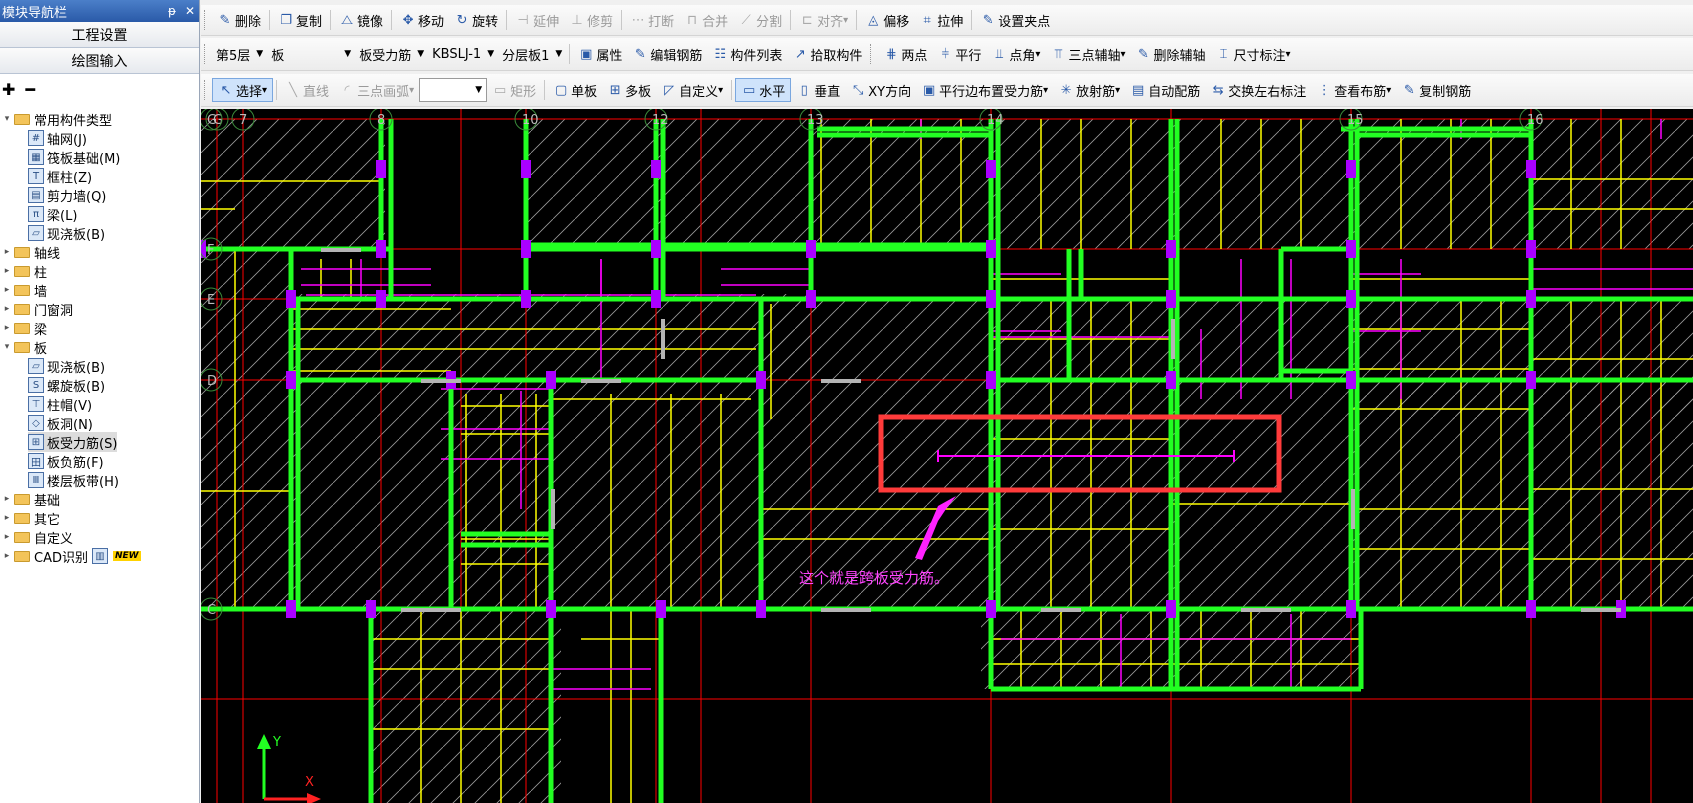 The height and width of the screenshot is (803, 1693). What do you see at coordinates (706, 20) in the screenshot?
I see `tool-button: ⊓ 合并` at bounding box center [706, 20].